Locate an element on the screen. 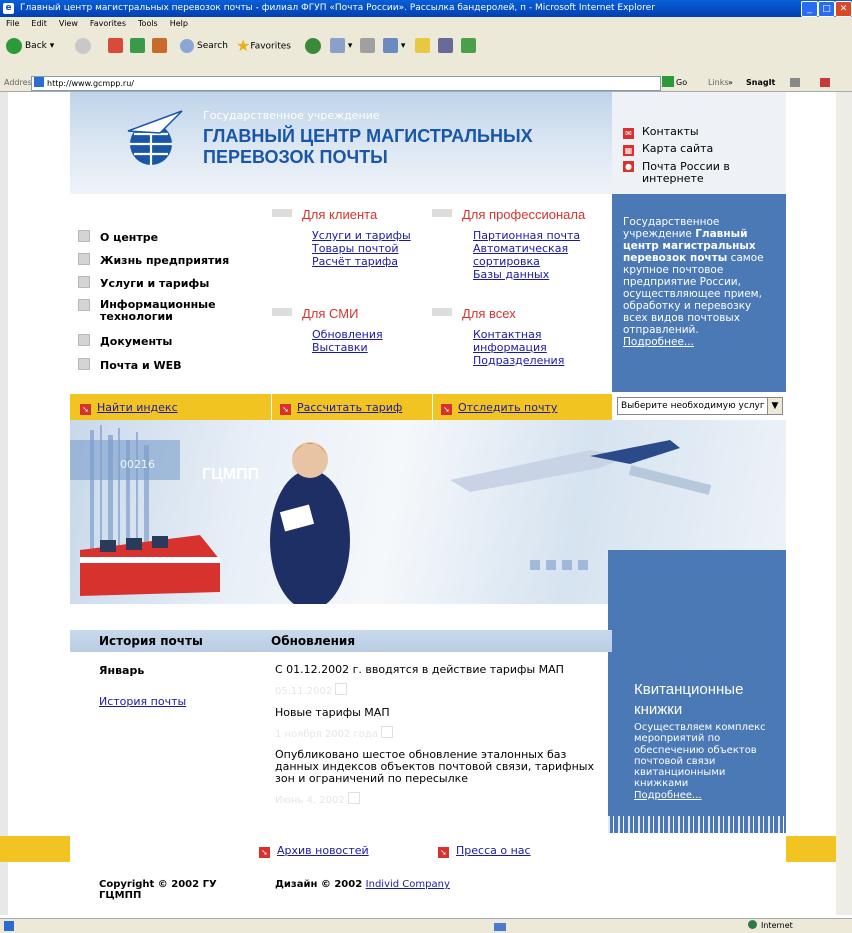 The height and width of the screenshot is (933, 852). menu-edit: Edit is located at coordinates (39, 23).